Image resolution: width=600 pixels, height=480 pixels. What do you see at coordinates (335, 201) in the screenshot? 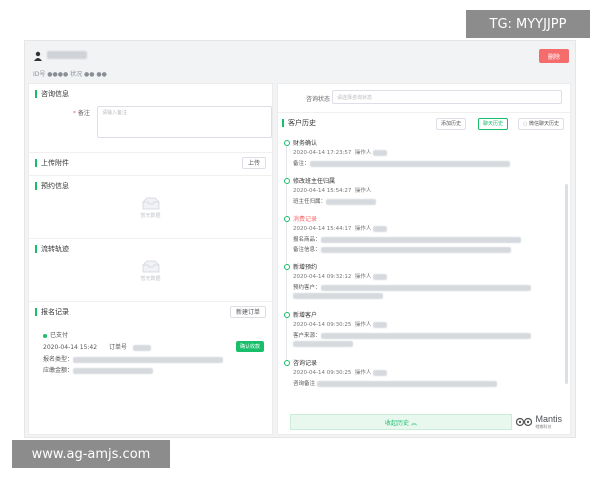
I see `history-item-detail: 班主任归属：` at bounding box center [335, 201].